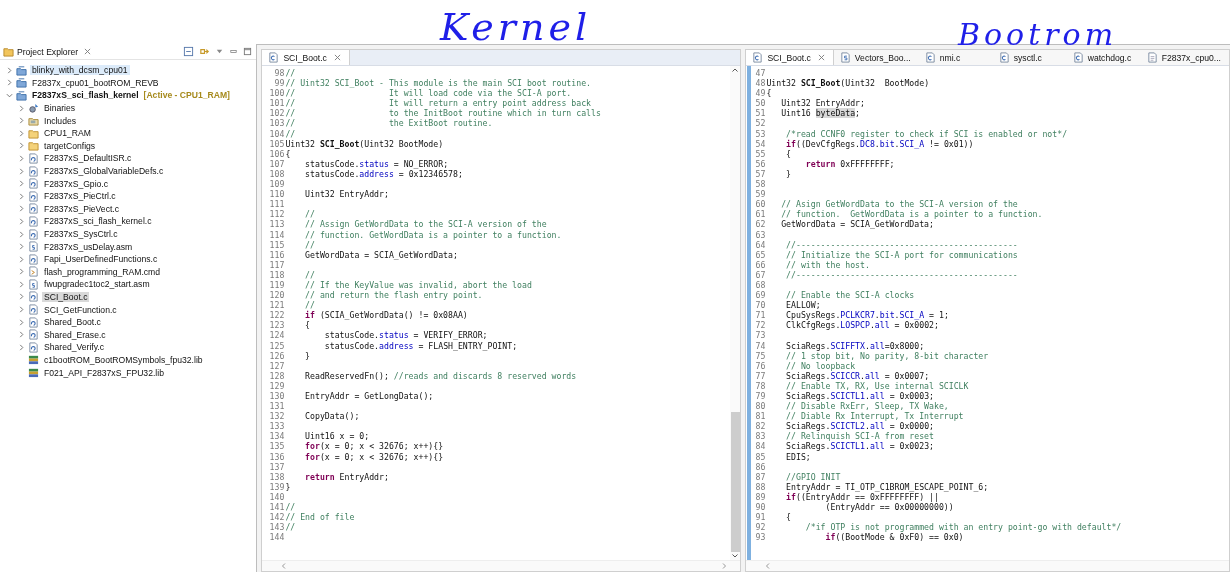  Describe the element at coordinates (735, 313) in the screenshot. I see `vertical-scrollbar` at that location.